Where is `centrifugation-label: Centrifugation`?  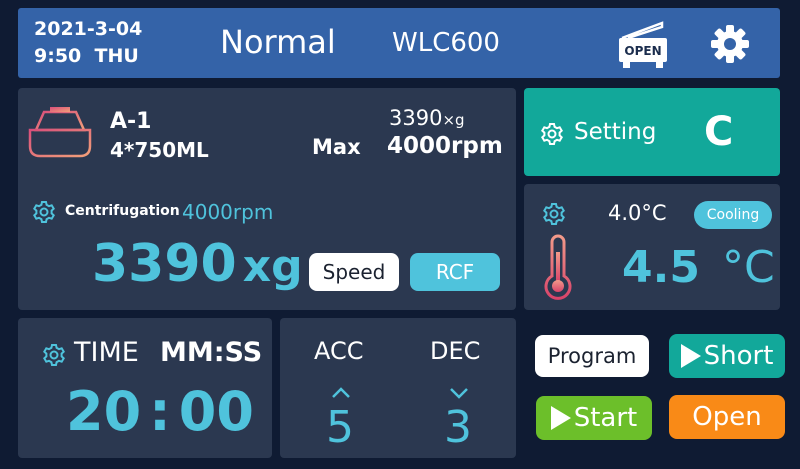 centrifugation-label: Centrifugation is located at coordinates (122, 211).